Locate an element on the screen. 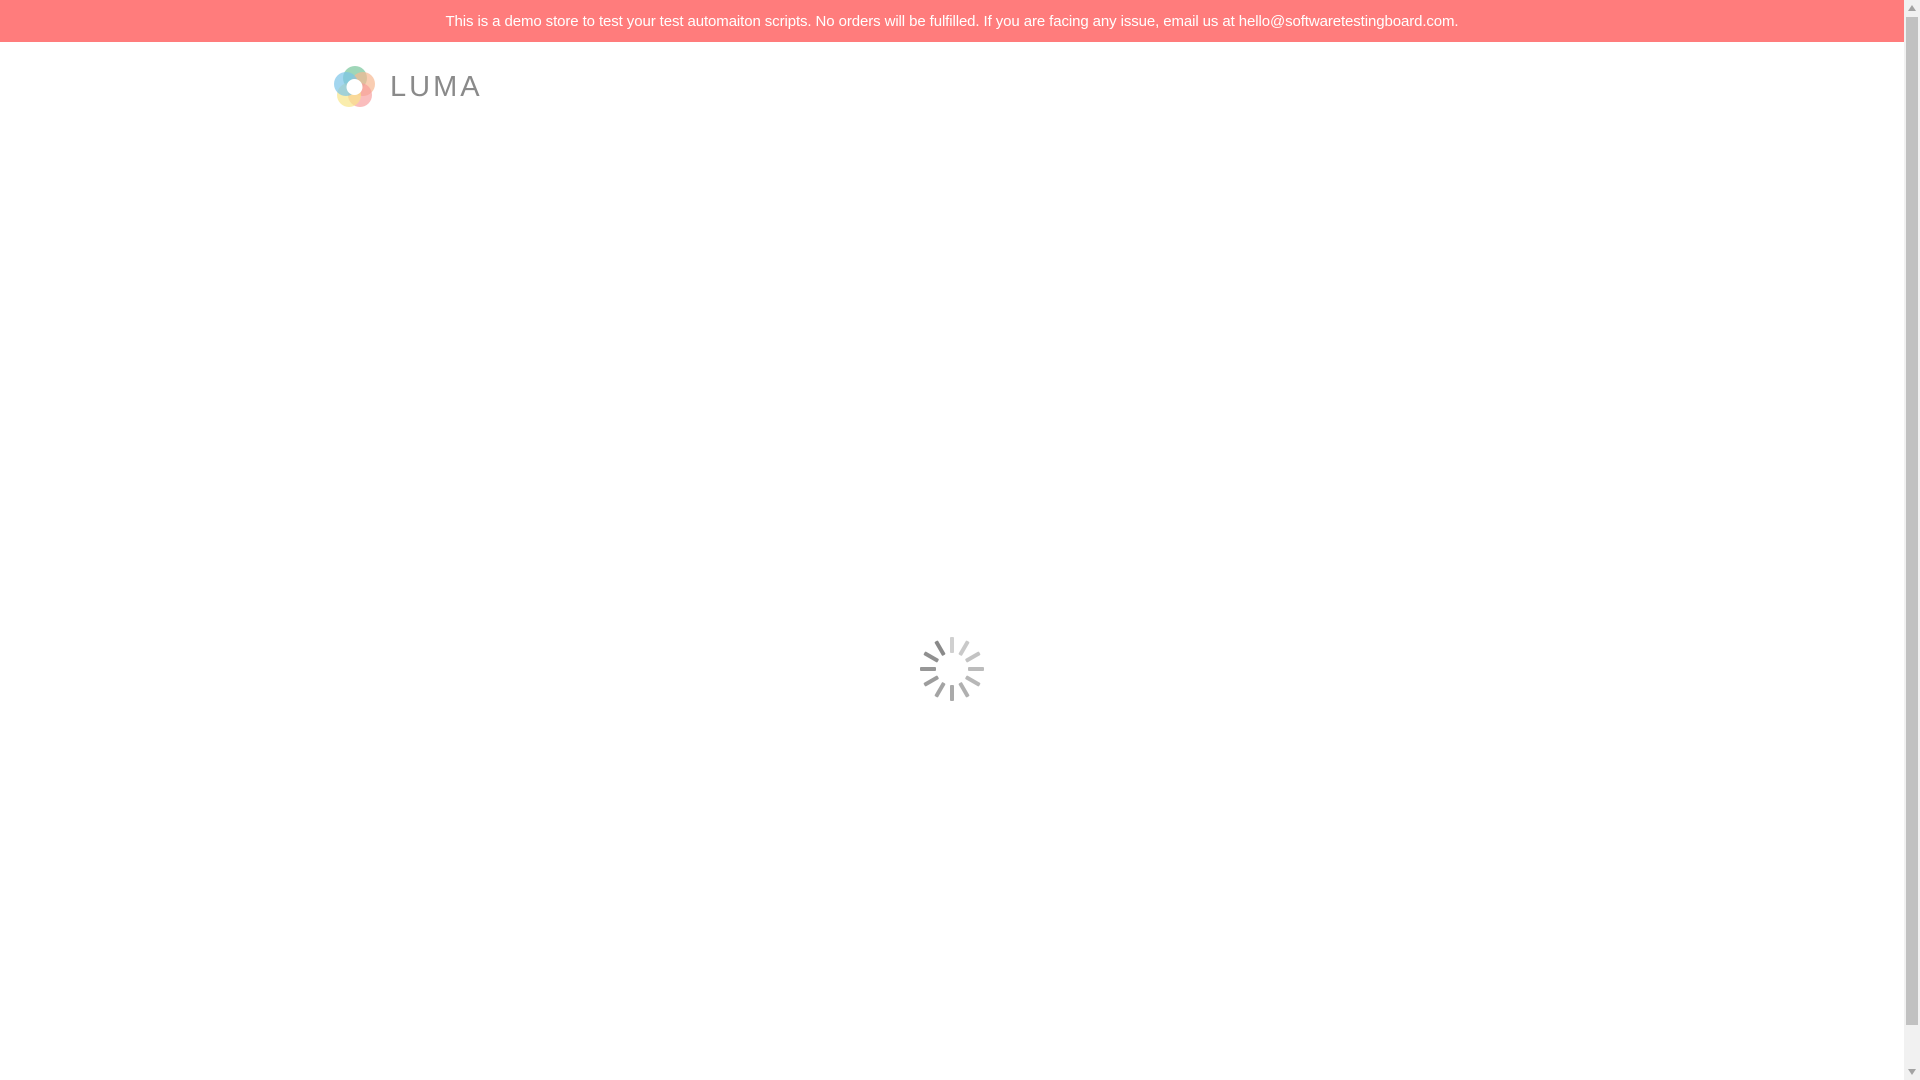  scroll-up-button is located at coordinates (1912, 8).